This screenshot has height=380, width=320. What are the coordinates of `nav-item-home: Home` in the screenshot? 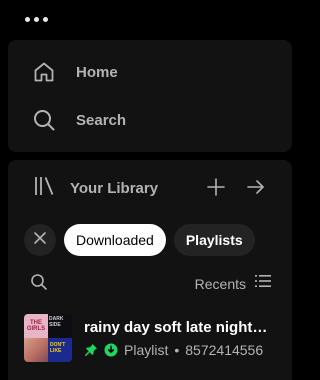 It's located at (75, 72).